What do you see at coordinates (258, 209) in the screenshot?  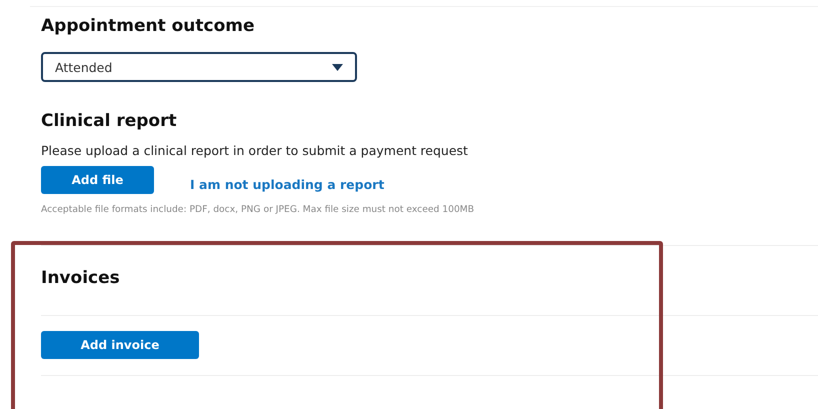 I see `file-format-note: Acceptable file formats include: PDF, docx, PNG or JPEG. Max file size must not exceed 100MB` at bounding box center [258, 209].